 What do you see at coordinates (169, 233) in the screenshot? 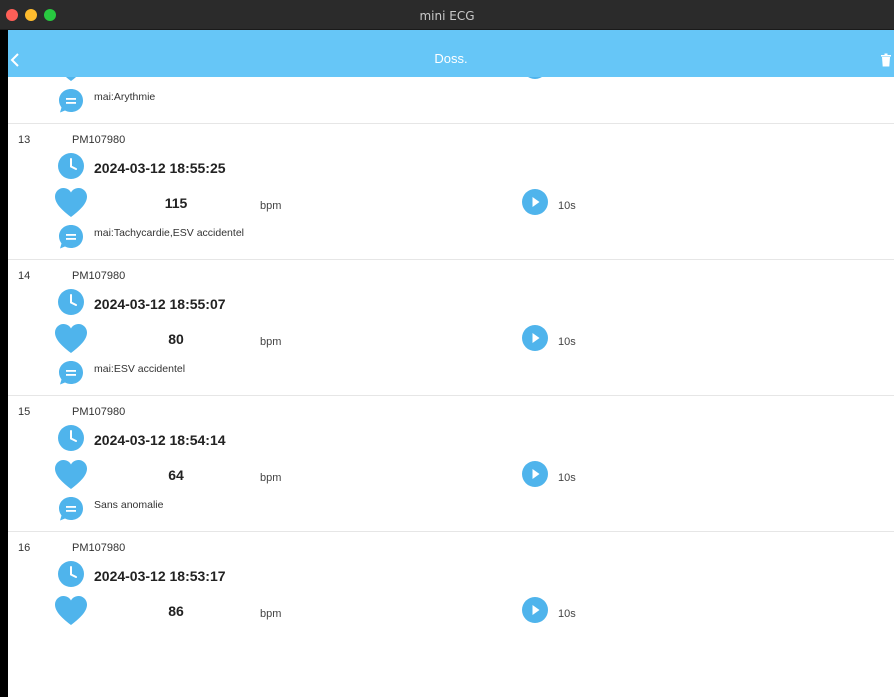
I see `record-diagnosis-note: mai:Tachycardie,ESV accidentel` at bounding box center [169, 233].